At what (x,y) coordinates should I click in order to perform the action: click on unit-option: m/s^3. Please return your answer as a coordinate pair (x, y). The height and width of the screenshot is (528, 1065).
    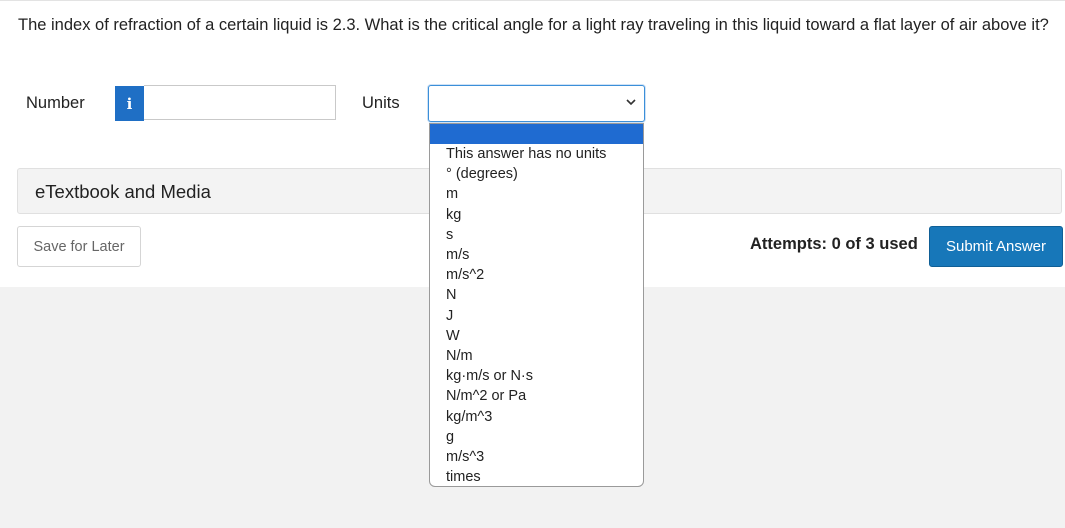
    Looking at the image, I should click on (536, 457).